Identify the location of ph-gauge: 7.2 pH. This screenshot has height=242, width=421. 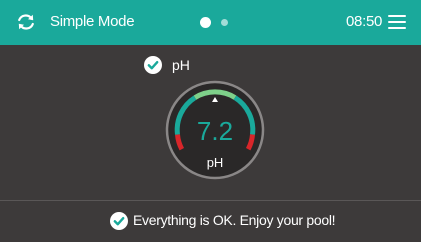
(215, 130).